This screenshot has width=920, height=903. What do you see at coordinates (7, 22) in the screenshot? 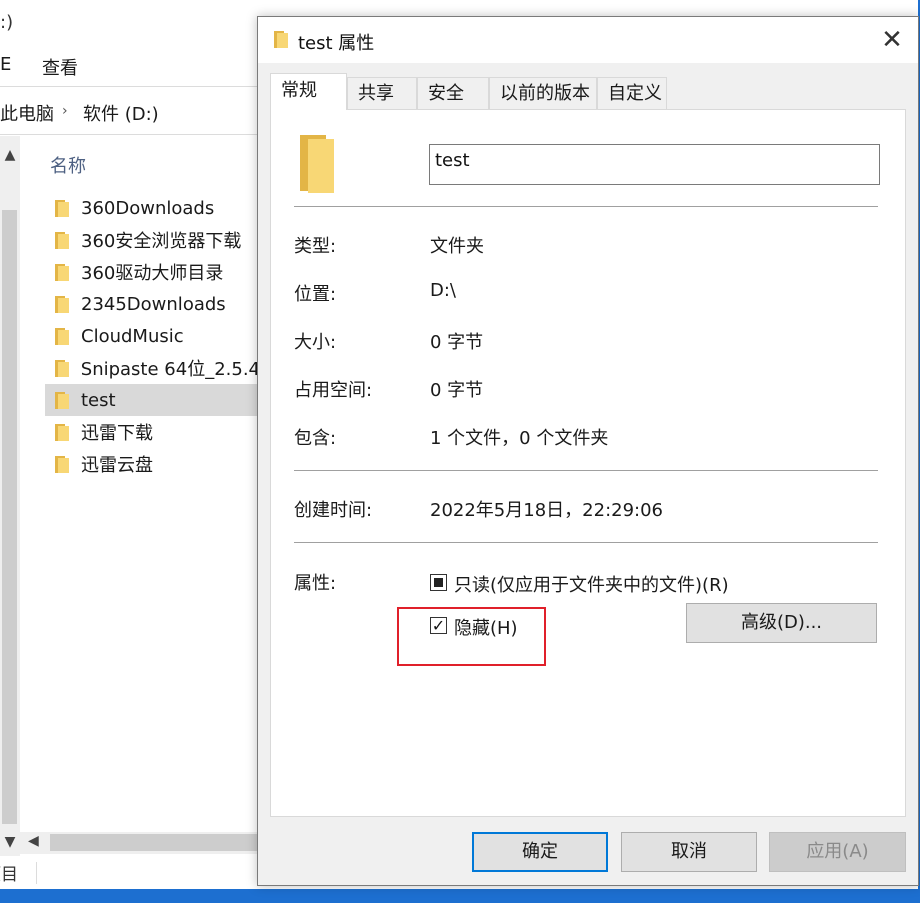
I see `explorer-title-fragment: :)` at bounding box center [7, 22].